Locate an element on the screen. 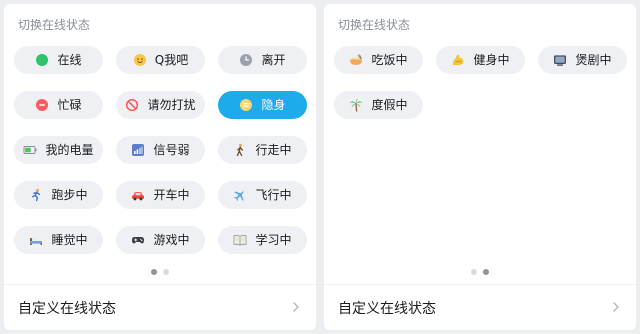  open-book-icon is located at coordinates (240, 240).